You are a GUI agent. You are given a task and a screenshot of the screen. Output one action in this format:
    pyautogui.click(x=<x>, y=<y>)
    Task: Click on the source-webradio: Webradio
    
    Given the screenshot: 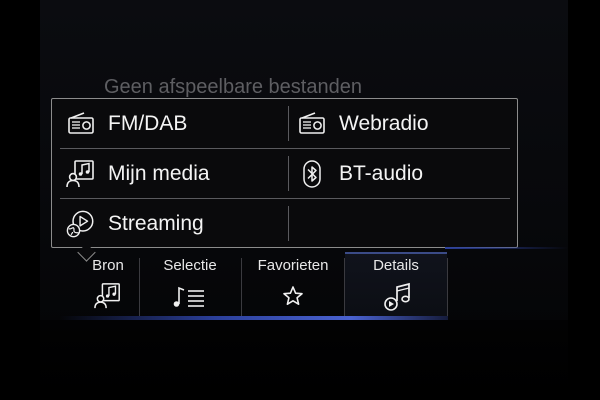 What is the action you would take?
    pyautogui.click(x=363, y=123)
    